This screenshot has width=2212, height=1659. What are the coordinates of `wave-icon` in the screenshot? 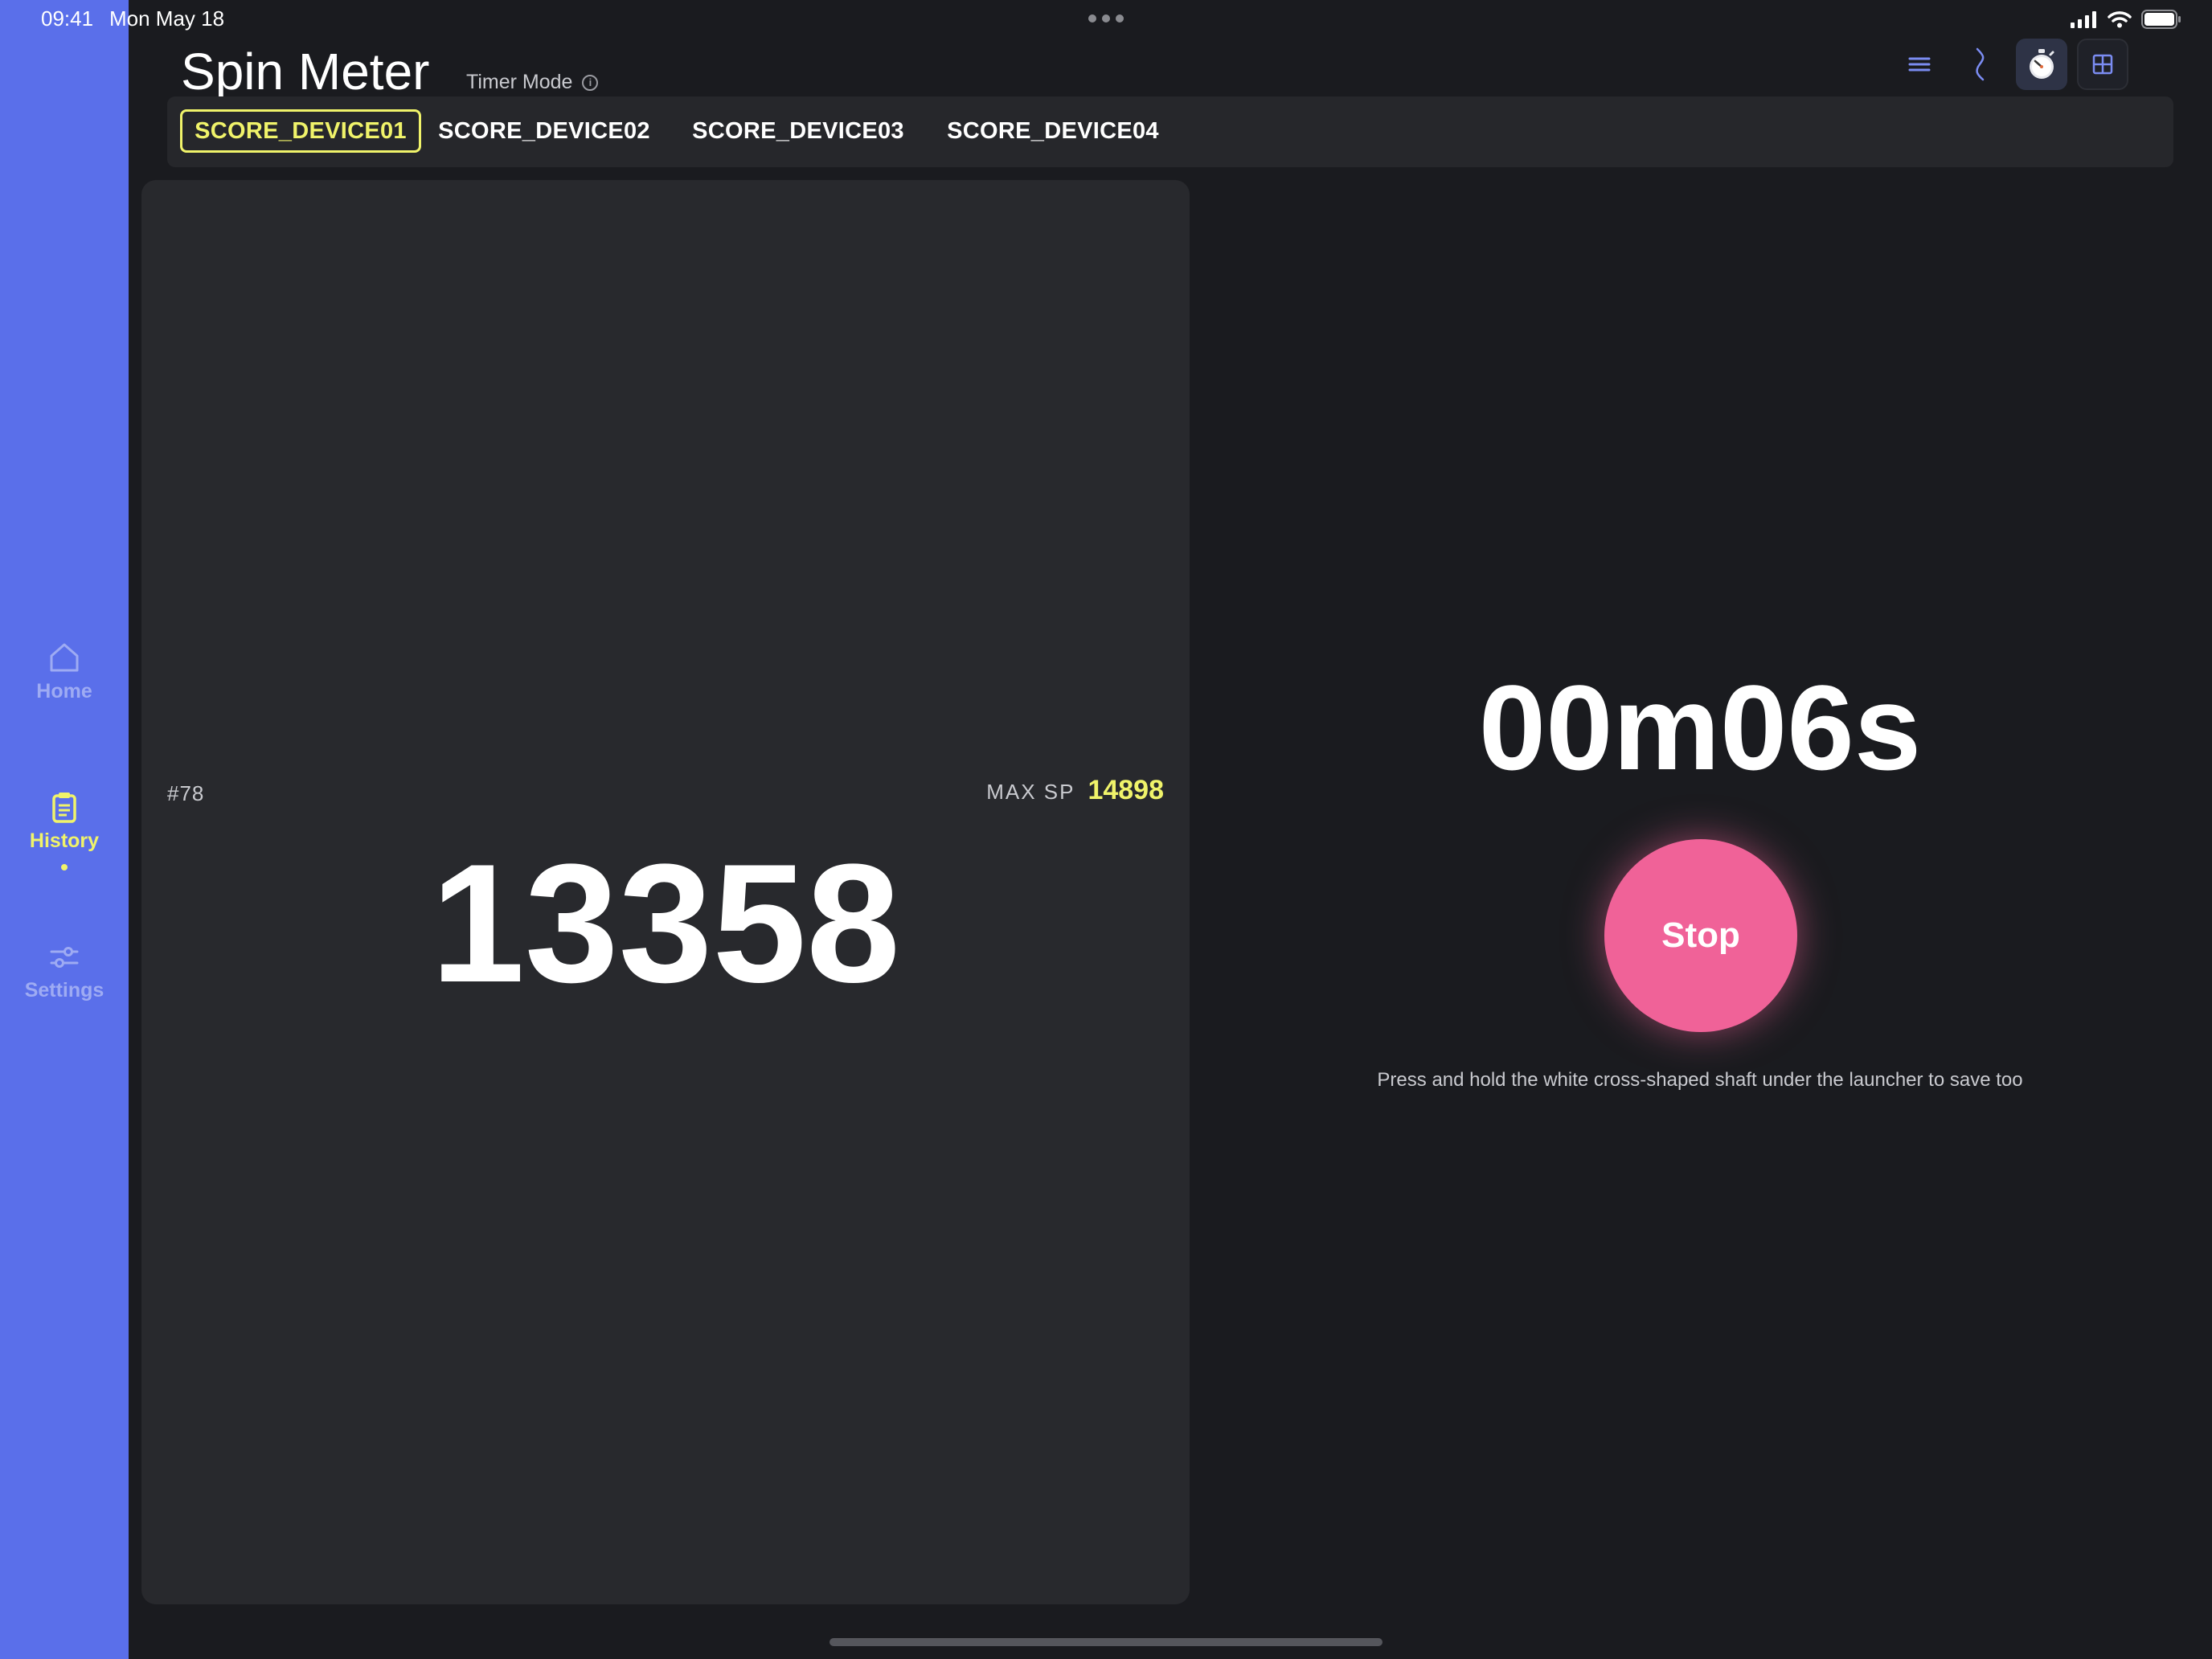 It's located at (1980, 64).